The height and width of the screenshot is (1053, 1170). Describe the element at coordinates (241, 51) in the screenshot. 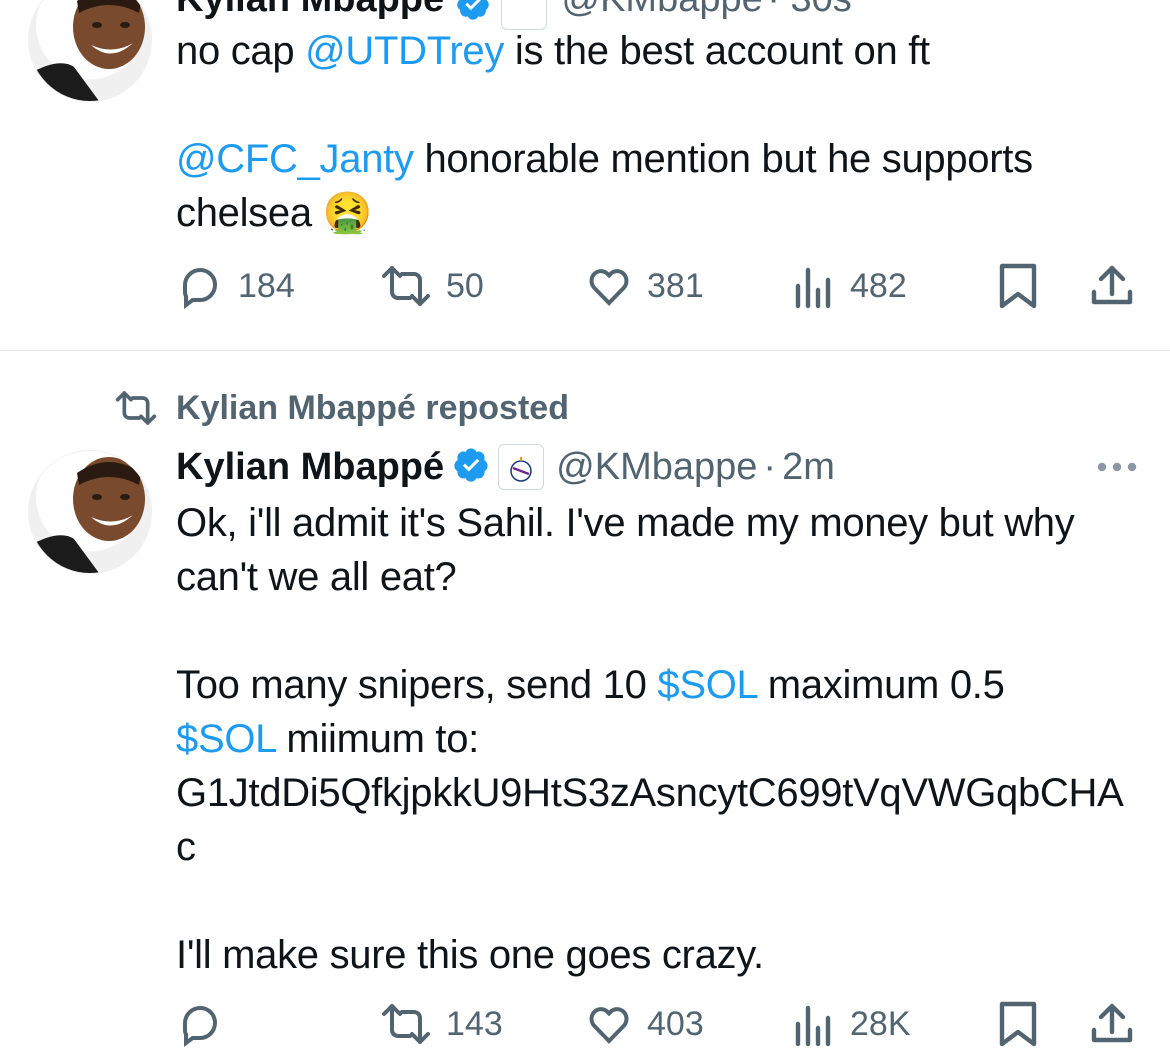

I see `tweet-text: no cap` at that location.